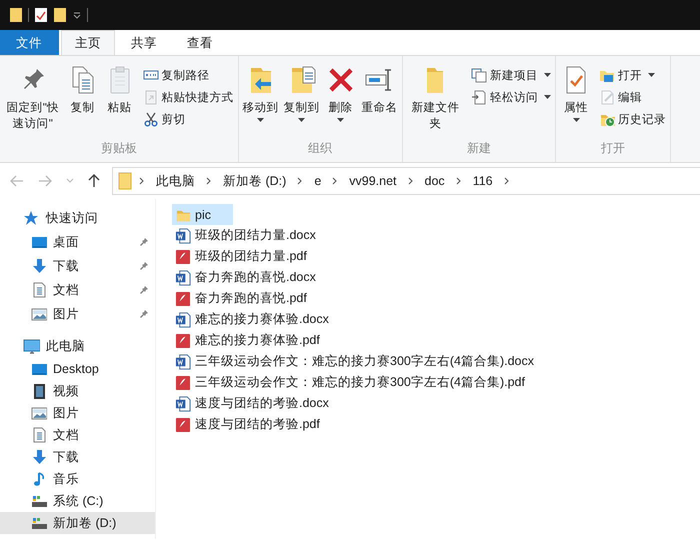 This screenshot has height=540, width=700. What do you see at coordinates (406, 181) in the screenshot?
I see `address-bar: 此电脑 新加卷 (D:) e vv99.net doc 116` at bounding box center [406, 181].